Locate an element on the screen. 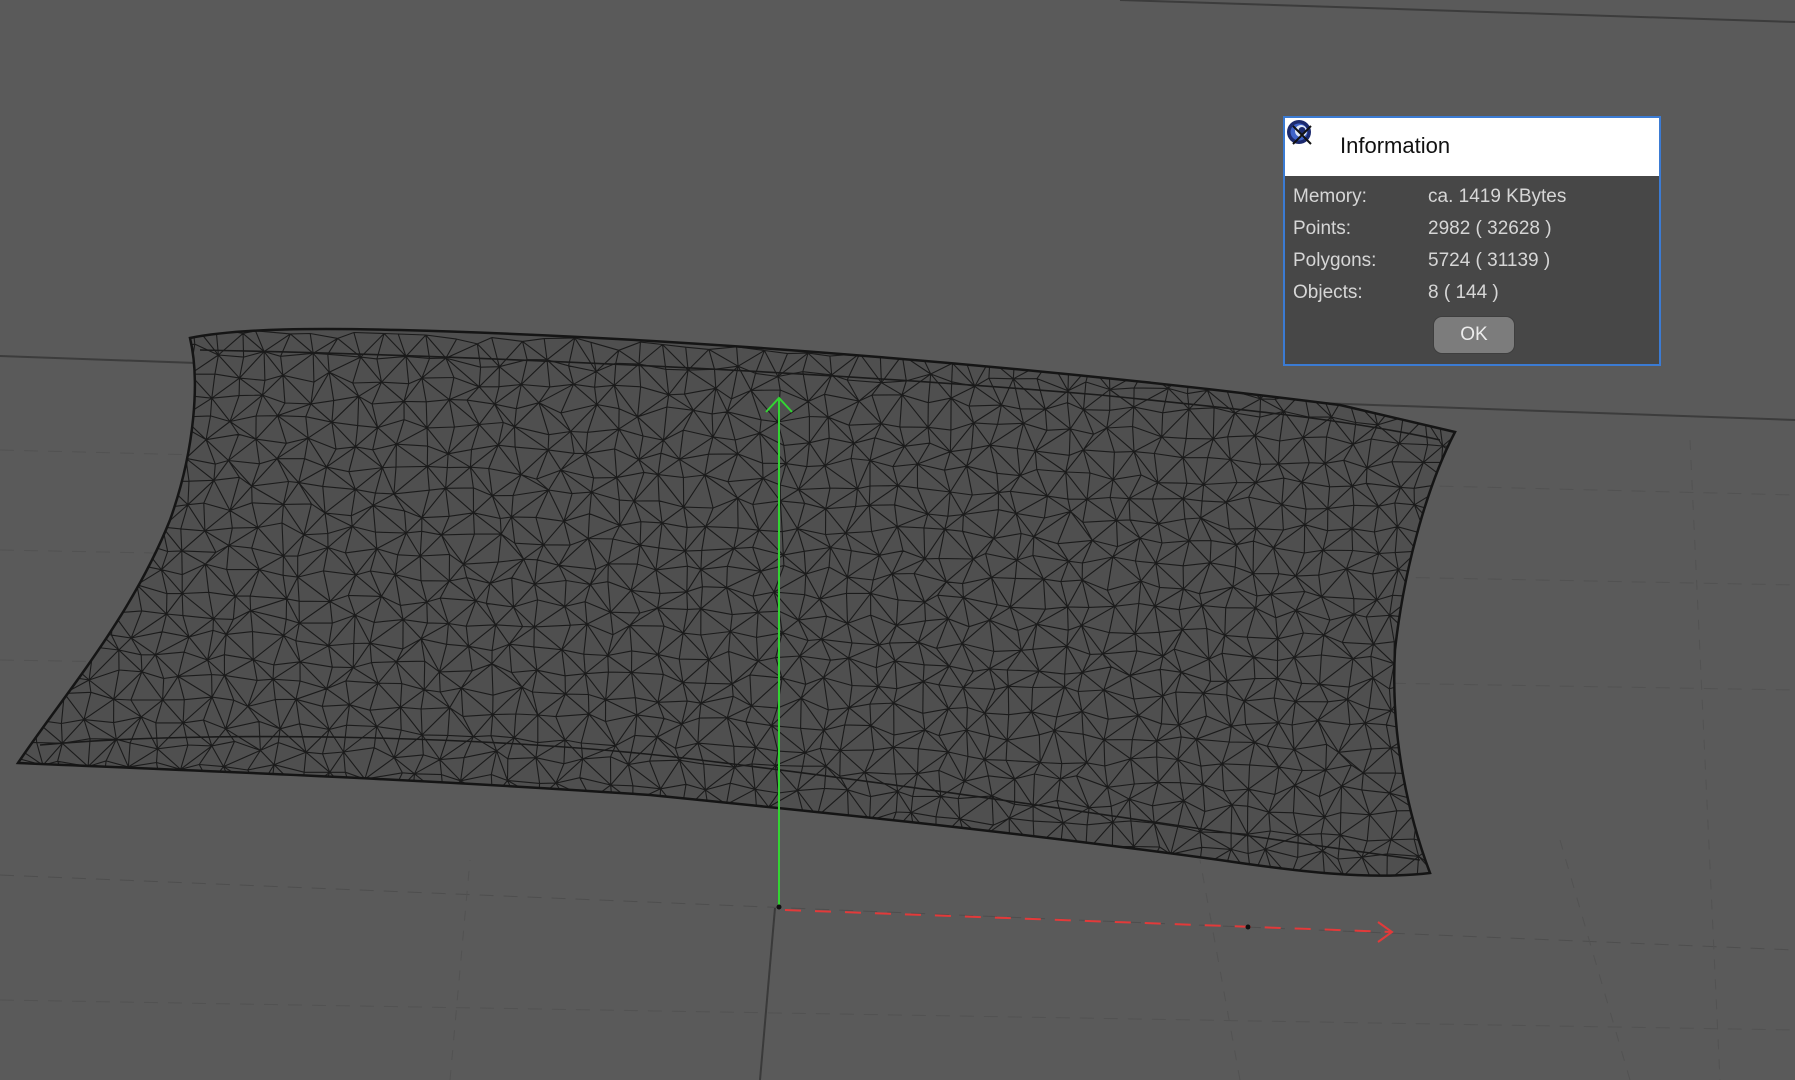 The width and height of the screenshot is (1795, 1080). ok-button: OK is located at coordinates (1474, 335).